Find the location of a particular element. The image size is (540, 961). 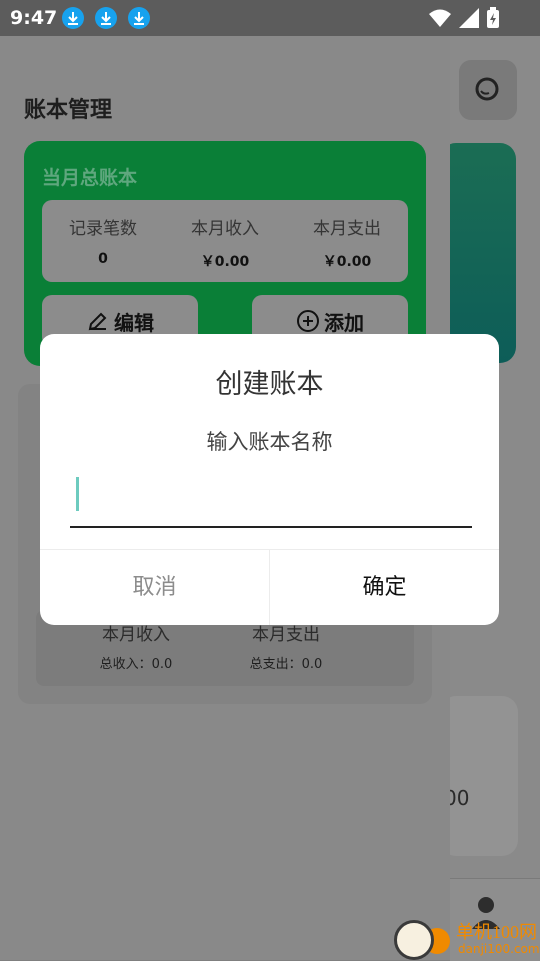

stat-label: 记录笔数 is located at coordinates (103, 229).